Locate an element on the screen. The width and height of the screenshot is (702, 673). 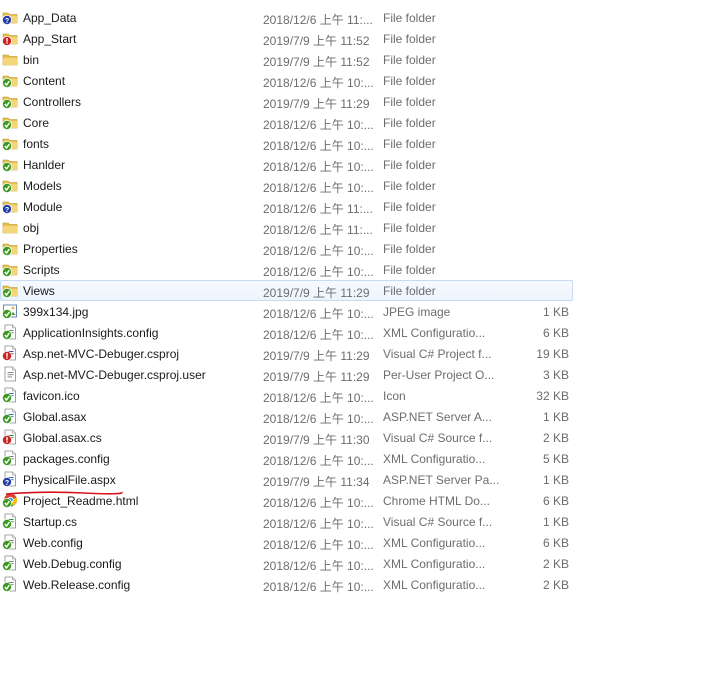
list-item: Content 2018/12/6 上午 10:... File folder is located at coordinates (351, 80).